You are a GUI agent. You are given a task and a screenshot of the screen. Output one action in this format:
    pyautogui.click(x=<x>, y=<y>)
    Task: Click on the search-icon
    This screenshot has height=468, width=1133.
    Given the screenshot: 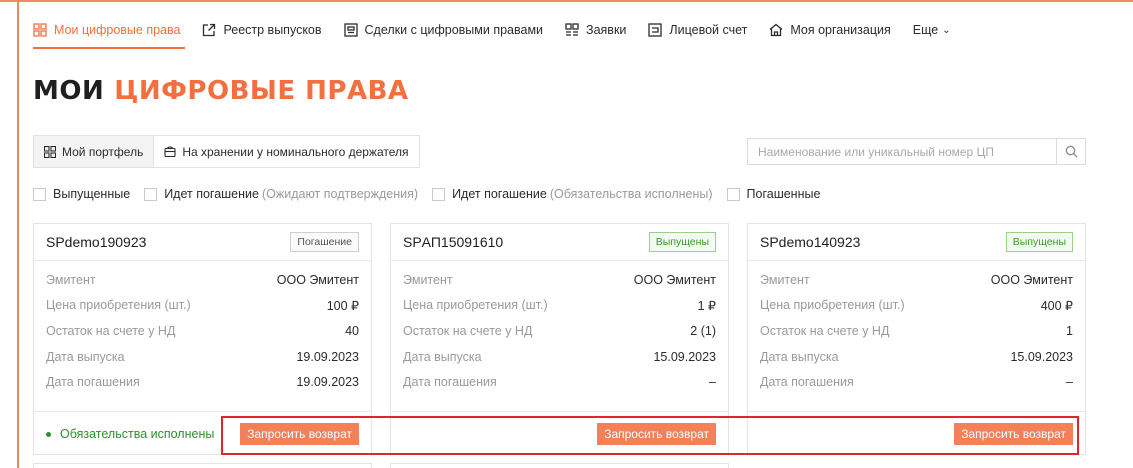 What is the action you would take?
    pyautogui.click(x=1071, y=151)
    